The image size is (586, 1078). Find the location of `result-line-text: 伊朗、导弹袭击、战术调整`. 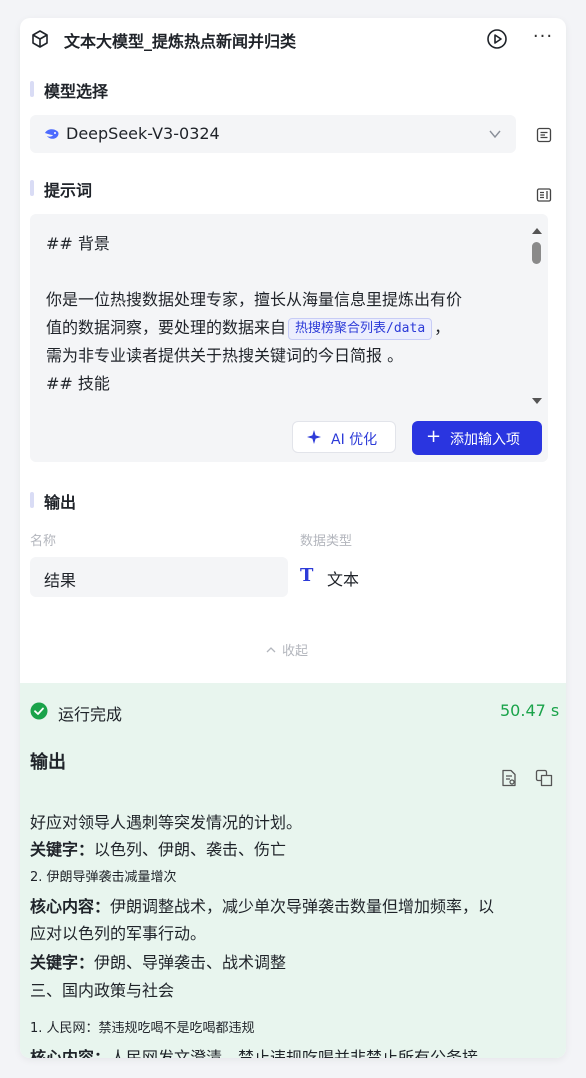

result-line-text: 伊朗、导弹袭击、战术调整 is located at coordinates (190, 962).